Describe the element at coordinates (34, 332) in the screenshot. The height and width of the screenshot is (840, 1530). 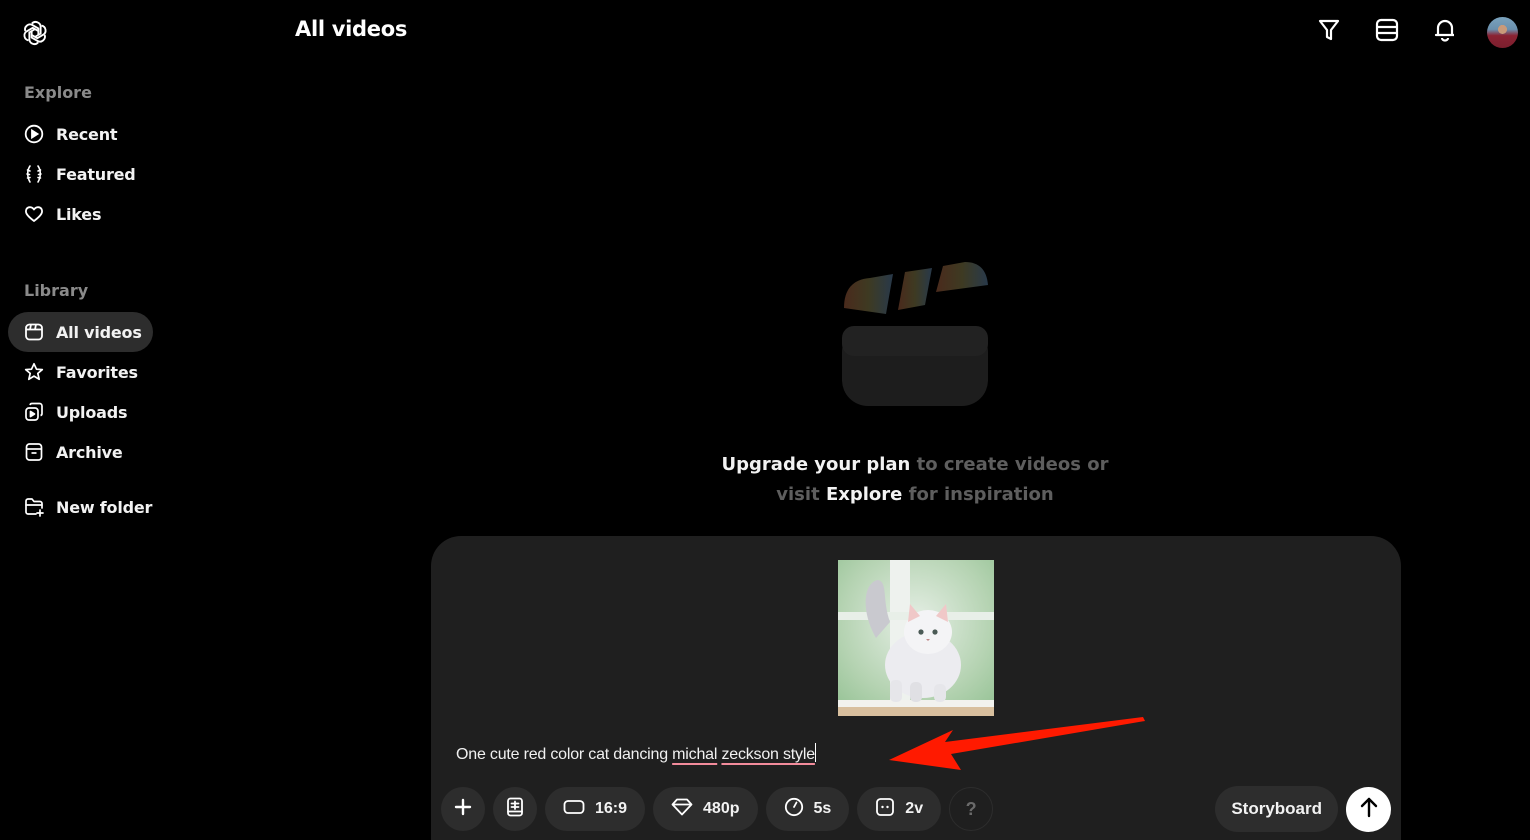
I see `clapperboard-icon` at that location.